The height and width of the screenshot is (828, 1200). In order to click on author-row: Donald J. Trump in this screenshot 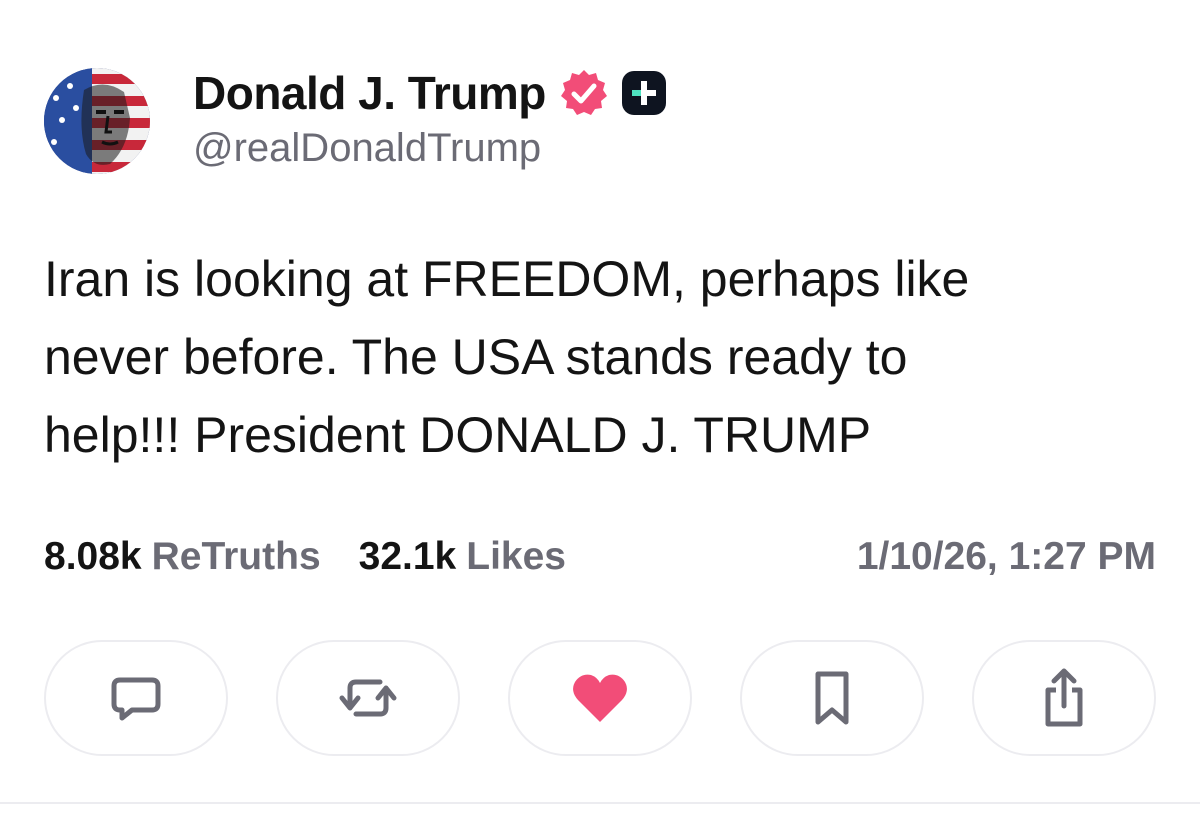, I will do `click(431, 93)`.